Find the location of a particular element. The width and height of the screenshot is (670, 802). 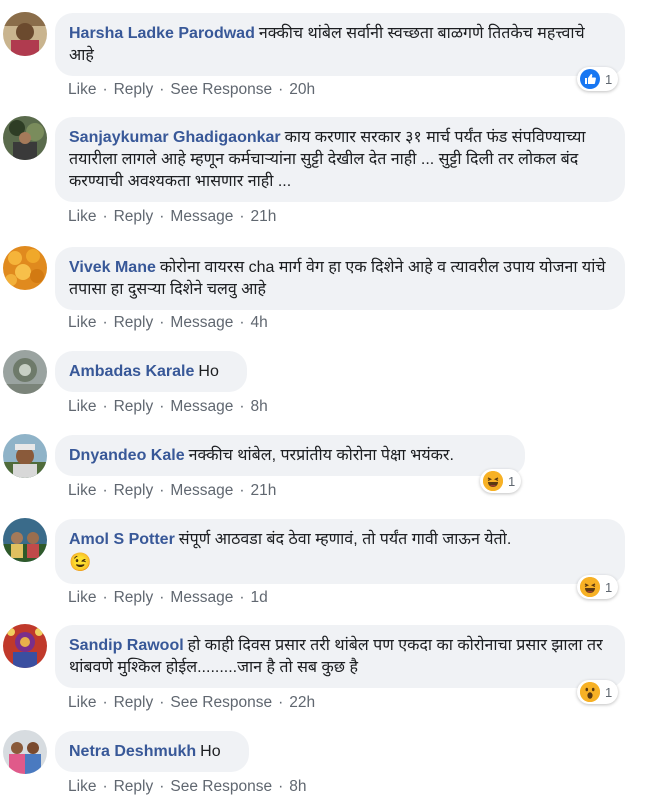

comment-author: Harsha Ladke Parodwad is located at coordinates (162, 33).